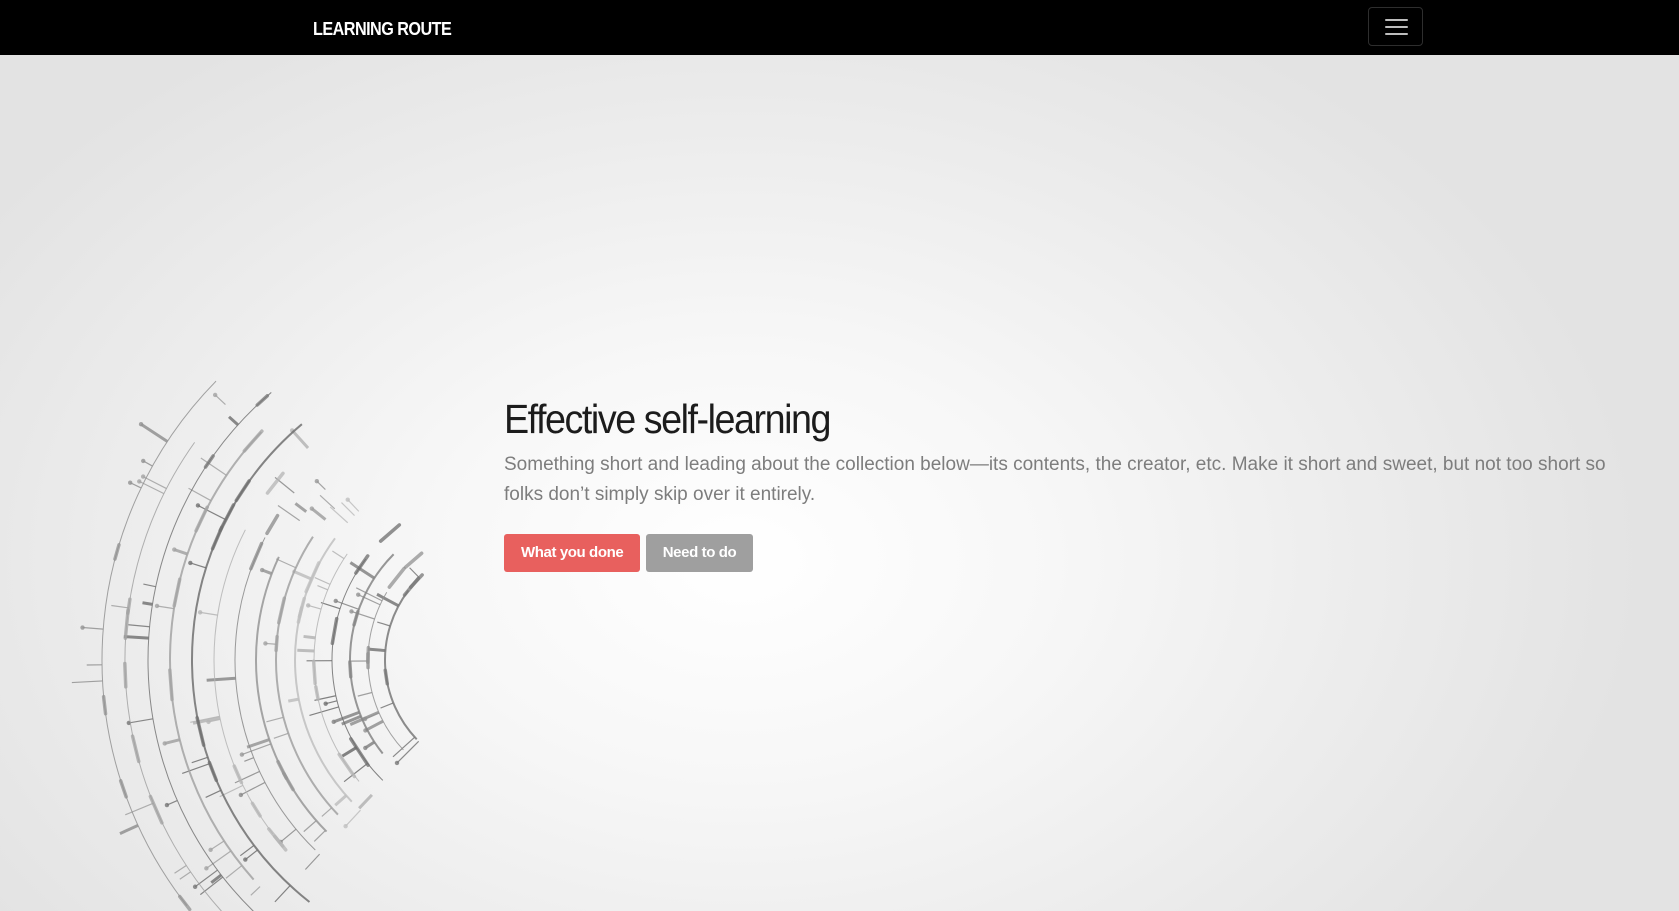 The height and width of the screenshot is (911, 1679). Describe the element at coordinates (572, 553) in the screenshot. I see `what-you-done-button: What you done` at that location.